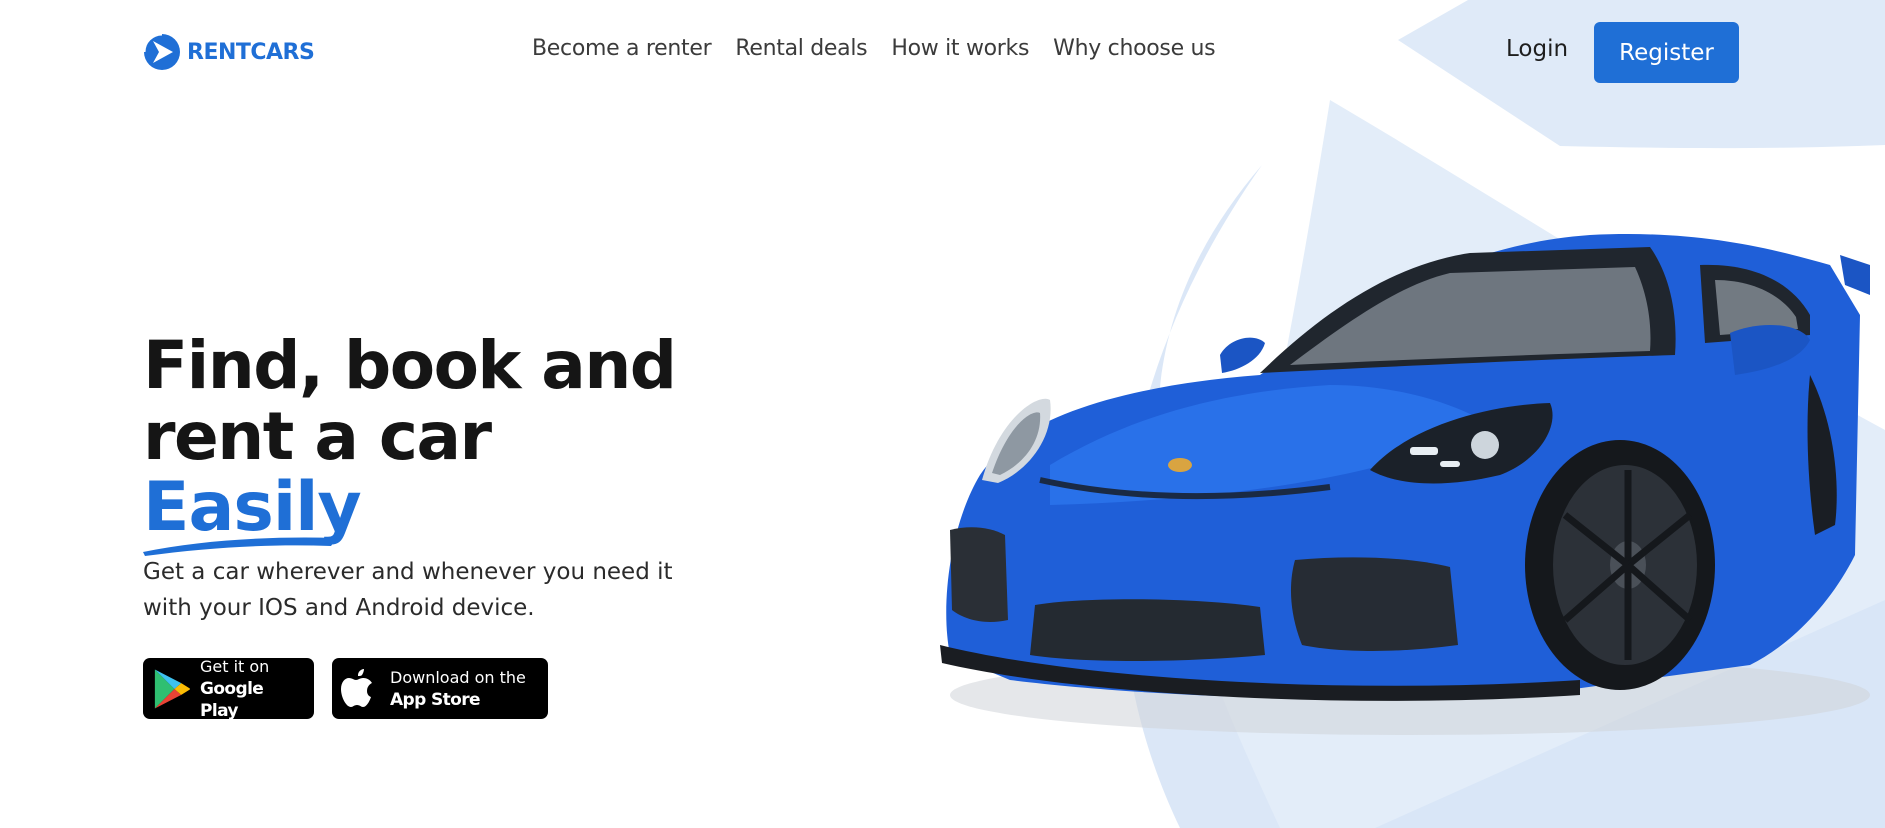  I want to click on brand-logo: RENTCARS, so click(229, 52).